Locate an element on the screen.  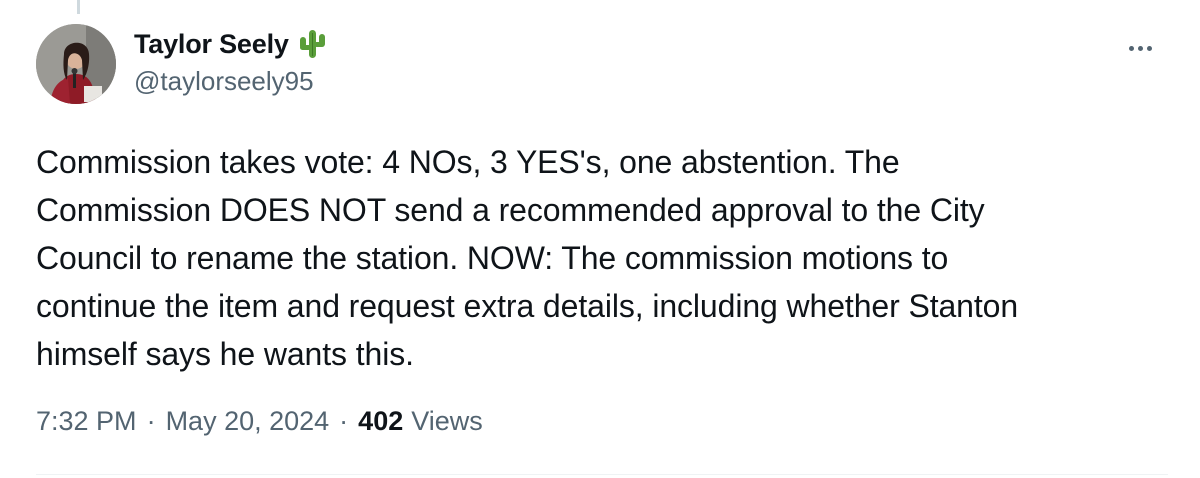
divider is located at coordinates (602, 474).